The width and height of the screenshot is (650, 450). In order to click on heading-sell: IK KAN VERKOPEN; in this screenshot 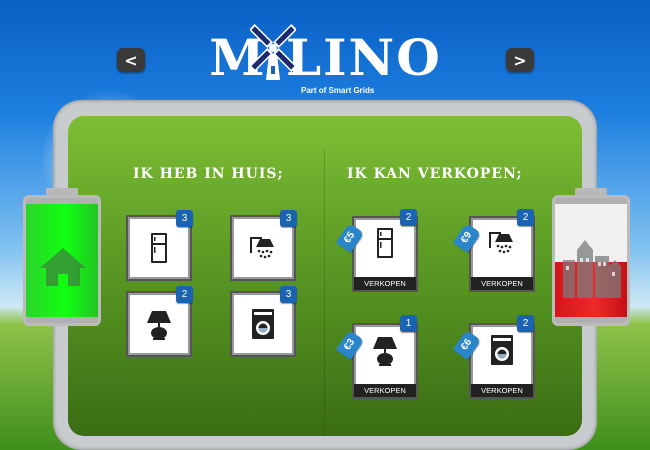, I will do `click(435, 174)`.